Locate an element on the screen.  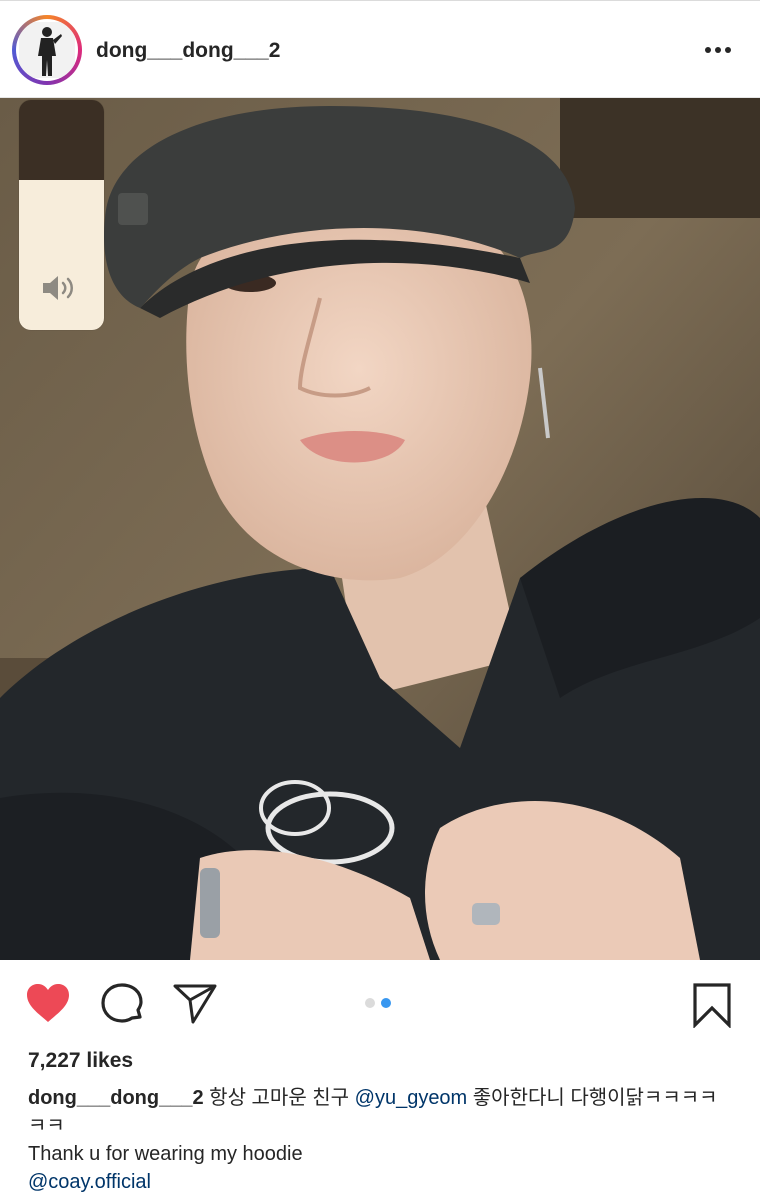
post-username: dong___dong___2 is located at coordinates (188, 51).